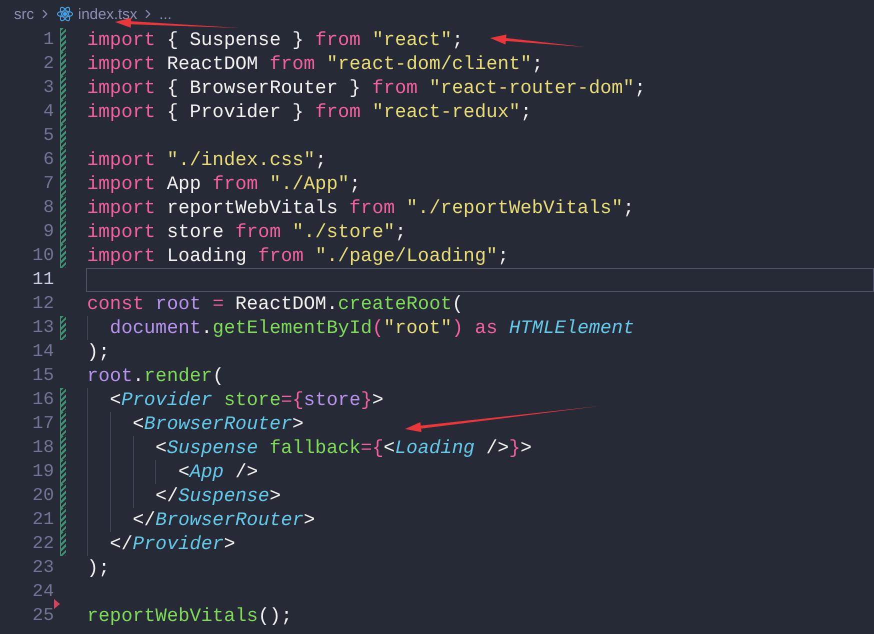  Describe the element at coordinates (42, 400) in the screenshot. I see `line-number: 16` at that location.